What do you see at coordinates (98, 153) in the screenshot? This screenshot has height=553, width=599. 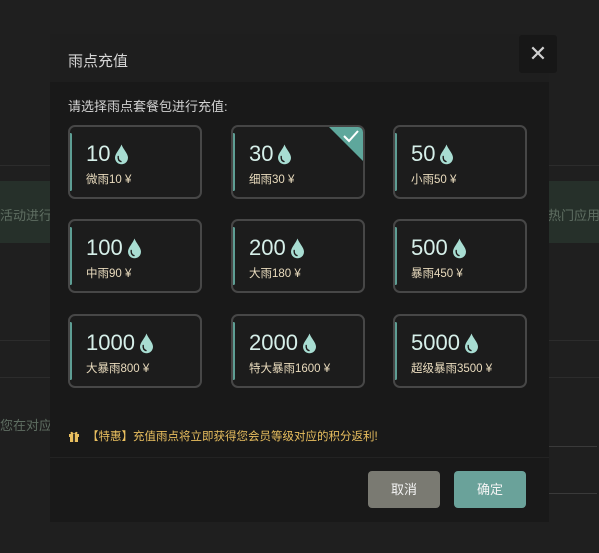 I see `package-amount: 10` at bounding box center [98, 153].